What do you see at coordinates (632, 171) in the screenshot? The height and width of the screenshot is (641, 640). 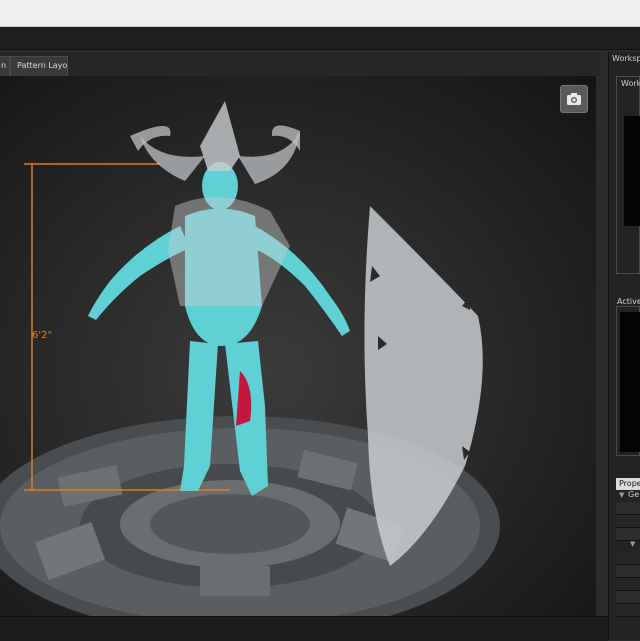 I see `workspace-preview` at bounding box center [632, 171].